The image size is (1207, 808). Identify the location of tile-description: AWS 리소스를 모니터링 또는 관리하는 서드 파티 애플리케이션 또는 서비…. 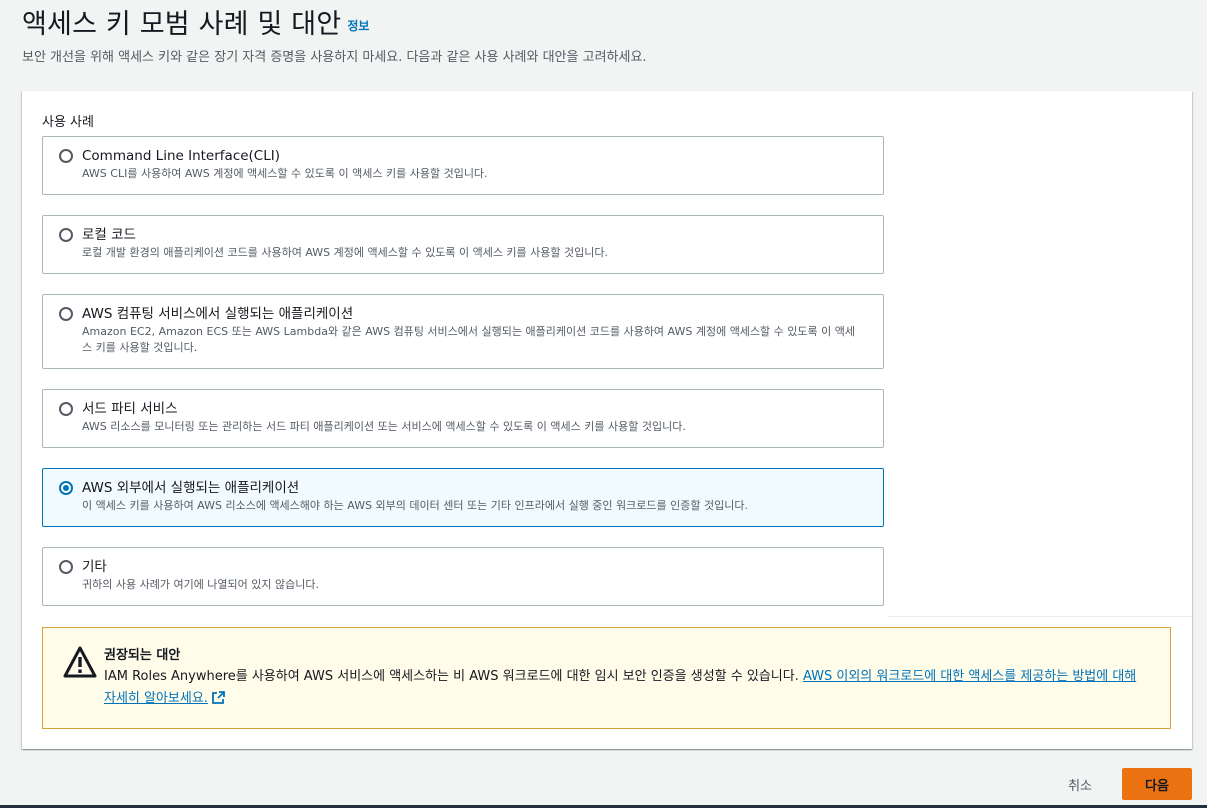
(384, 426).